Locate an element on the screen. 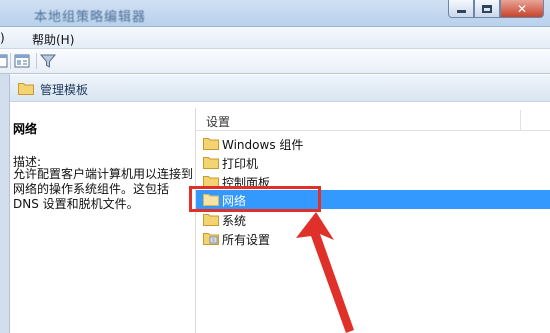  panel-header: 管理模板 is located at coordinates (280, 88).